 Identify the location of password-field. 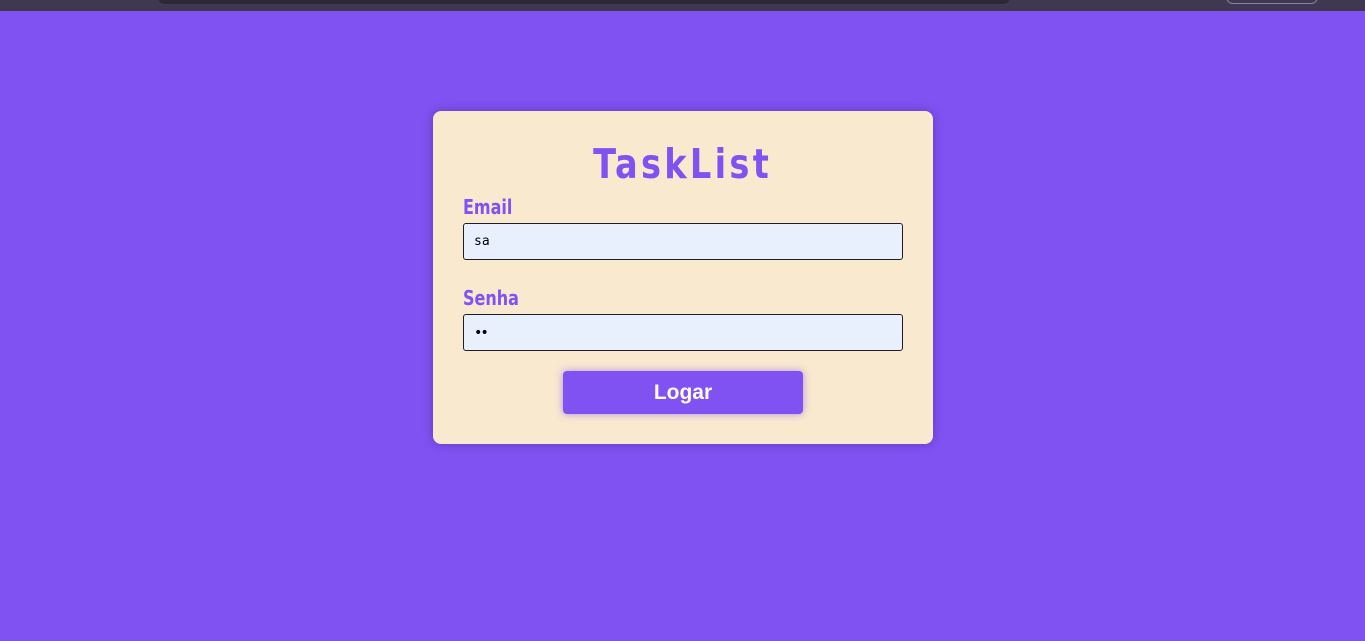
(683, 332).